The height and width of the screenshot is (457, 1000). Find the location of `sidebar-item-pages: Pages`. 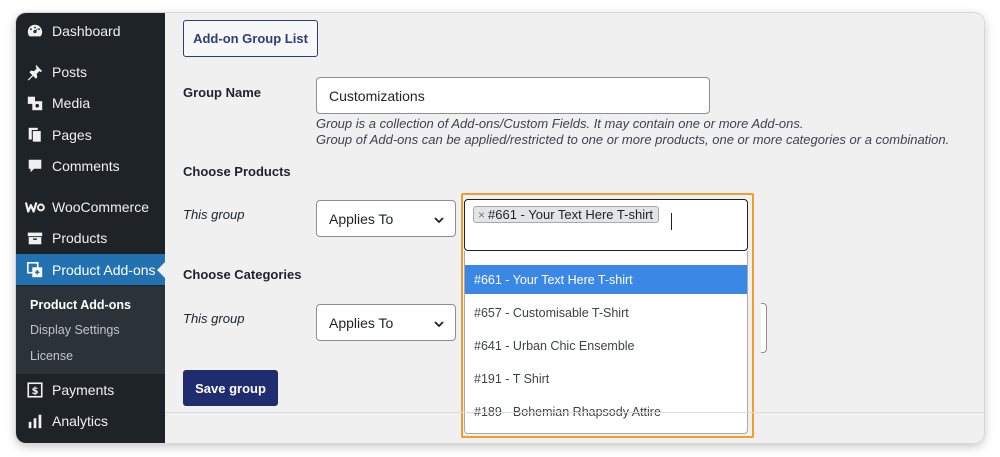

sidebar-item-pages: Pages is located at coordinates (90, 134).